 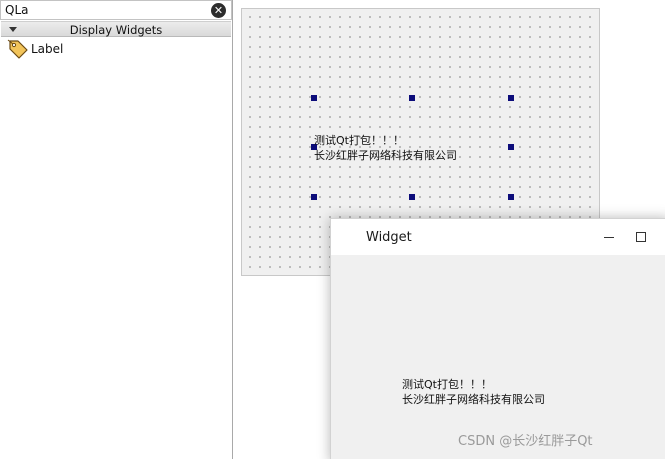 I want to click on selection-handle-top, so click(x=412, y=98).